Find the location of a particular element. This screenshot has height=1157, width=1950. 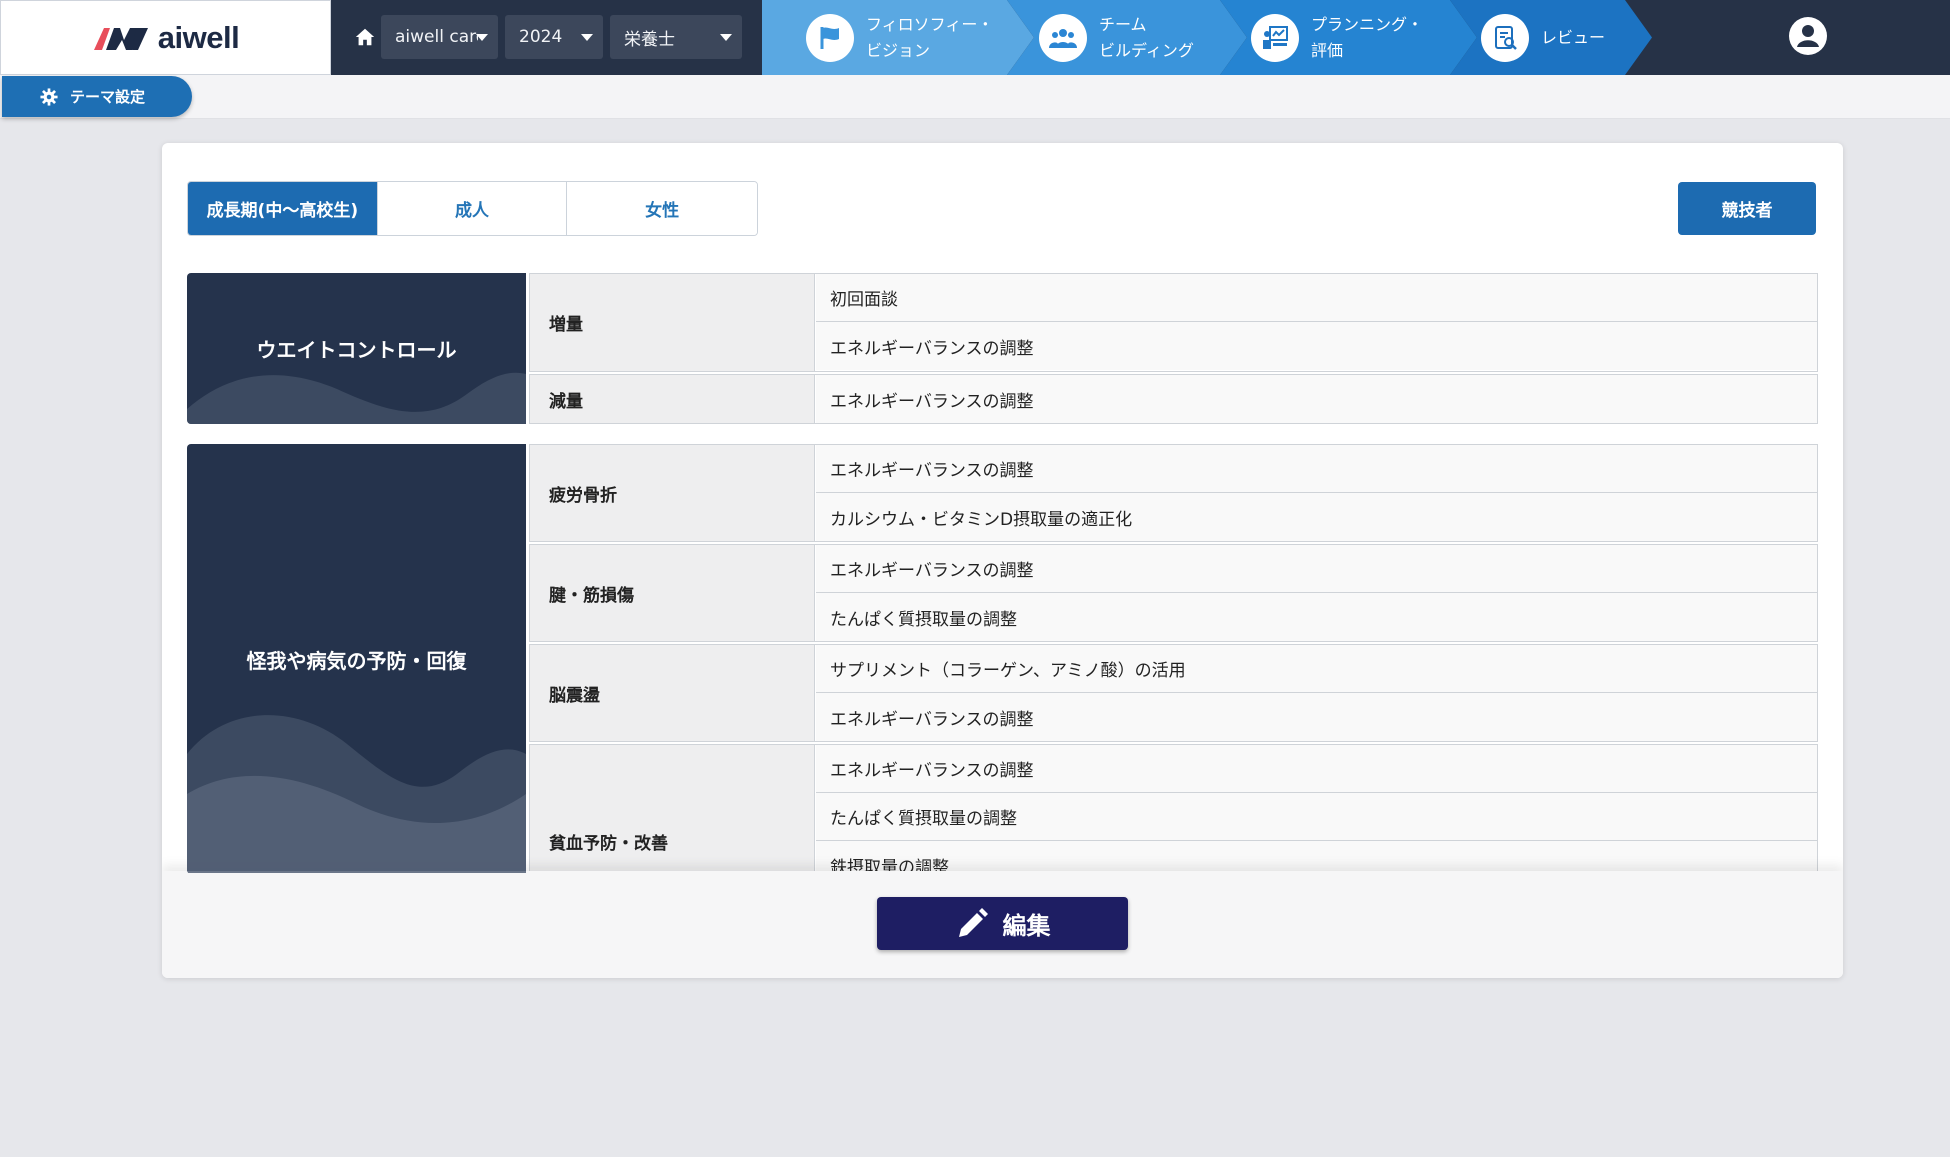

category-cell: 怪我や病気の予防・回復 is located at coordinates (356, 658).